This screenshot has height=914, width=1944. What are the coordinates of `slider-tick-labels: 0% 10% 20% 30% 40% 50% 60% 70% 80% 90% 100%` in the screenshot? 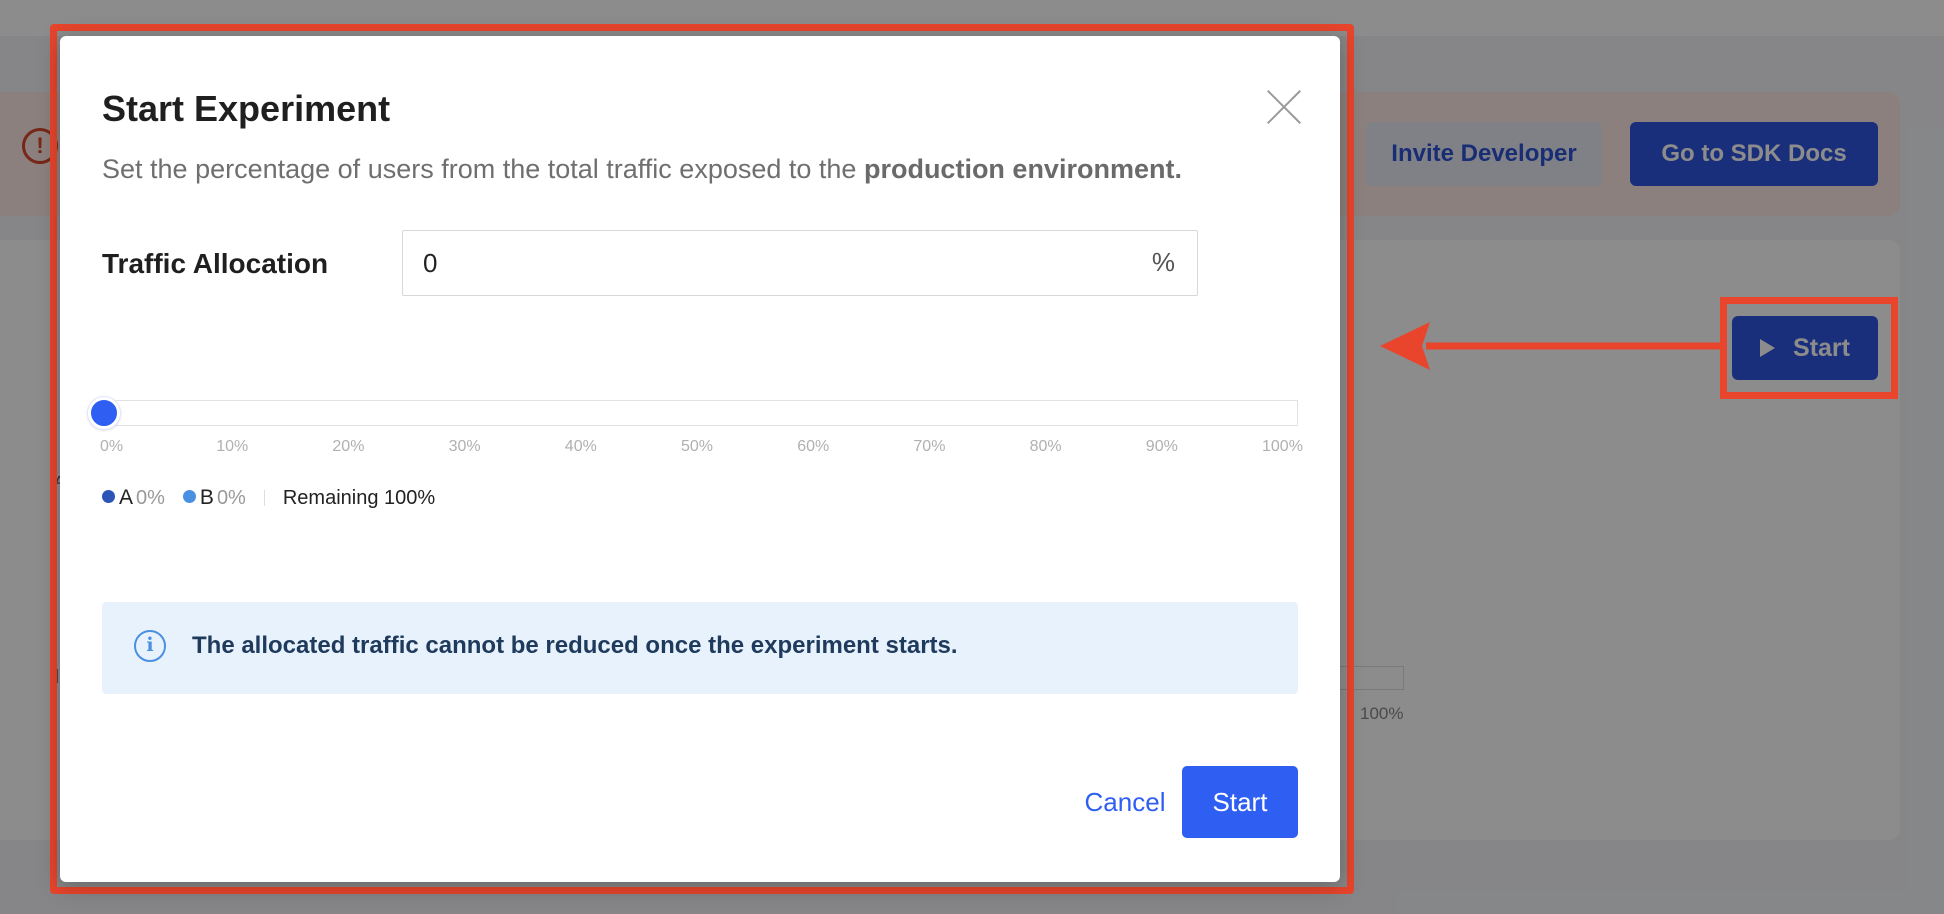 It's located at (701, 448).